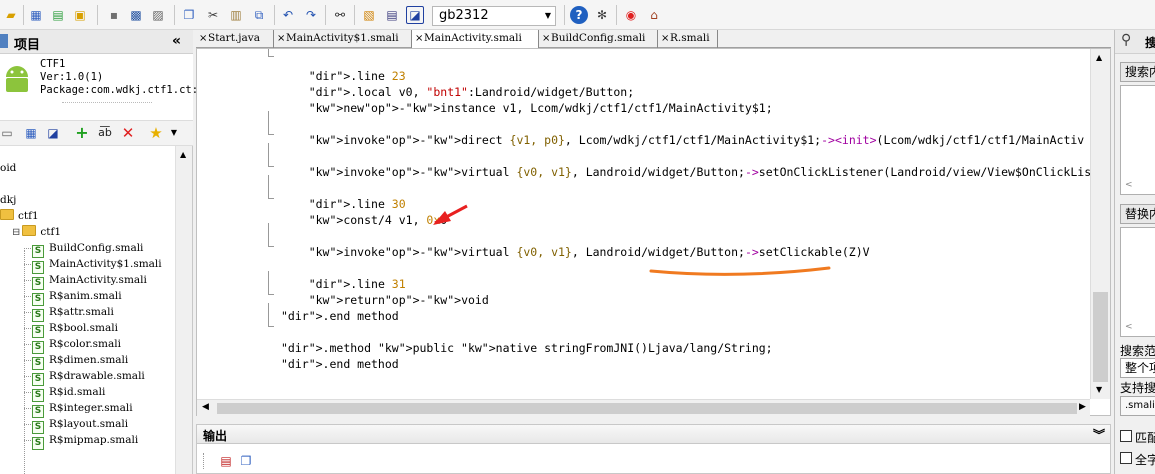  What do you see at coordinates (107, 102) in the screenshot?
I see `resize-grip` at bounding box center [107, 102].